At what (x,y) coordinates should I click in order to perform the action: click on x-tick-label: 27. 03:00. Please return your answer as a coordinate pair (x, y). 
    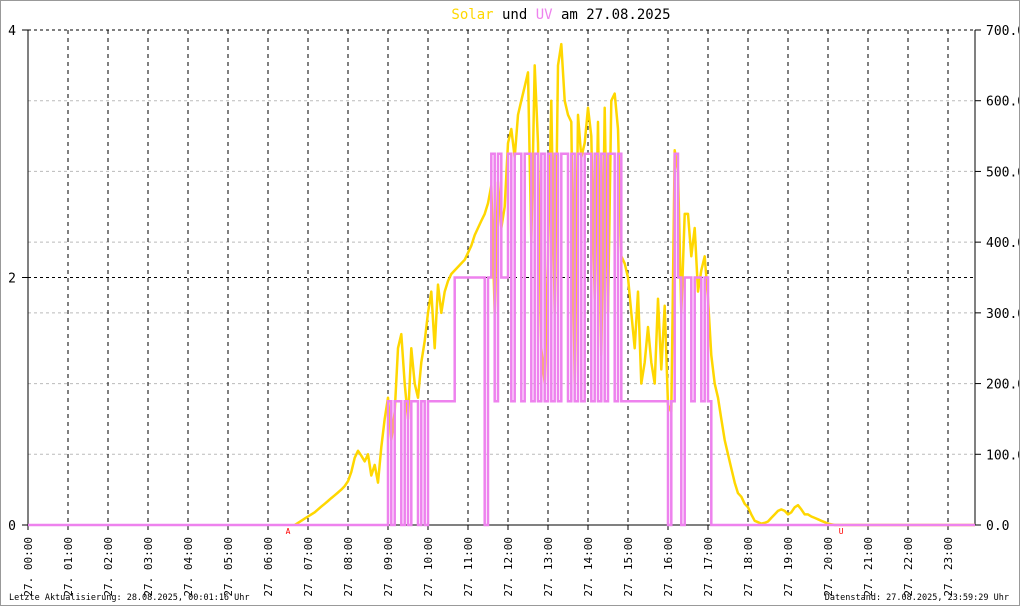
    Looking at the image, I should click on (148, 567).